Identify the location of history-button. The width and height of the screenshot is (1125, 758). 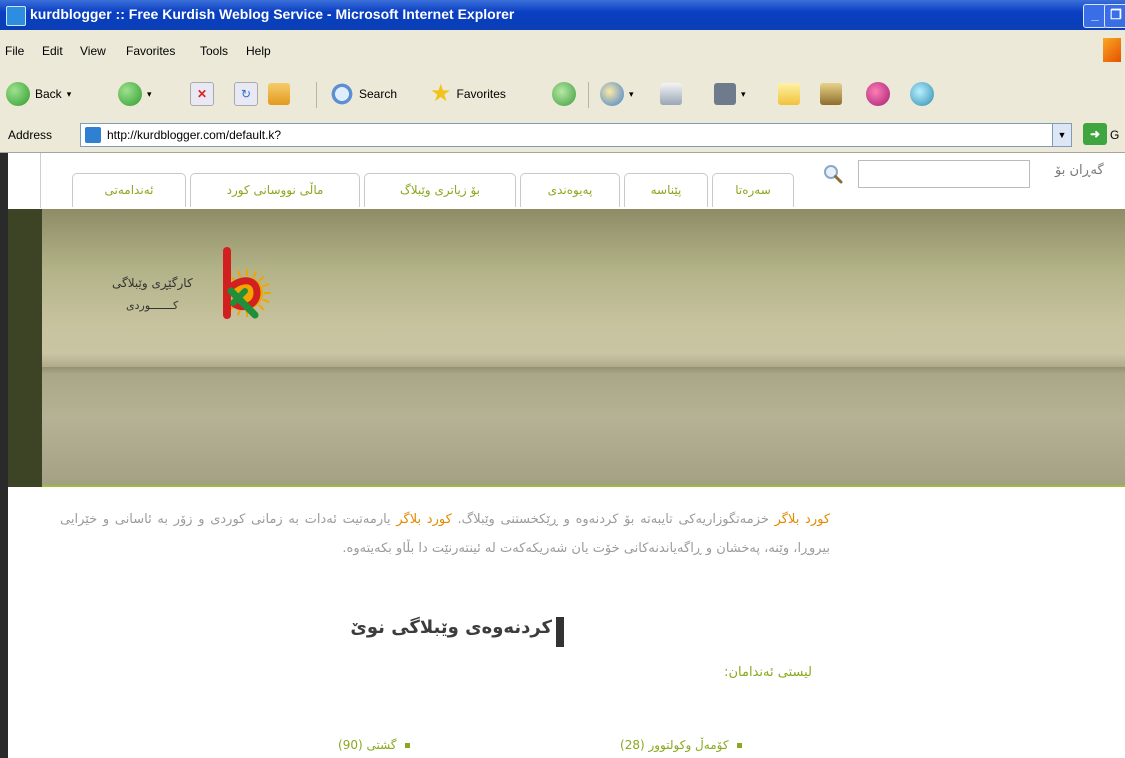
(564, 94).